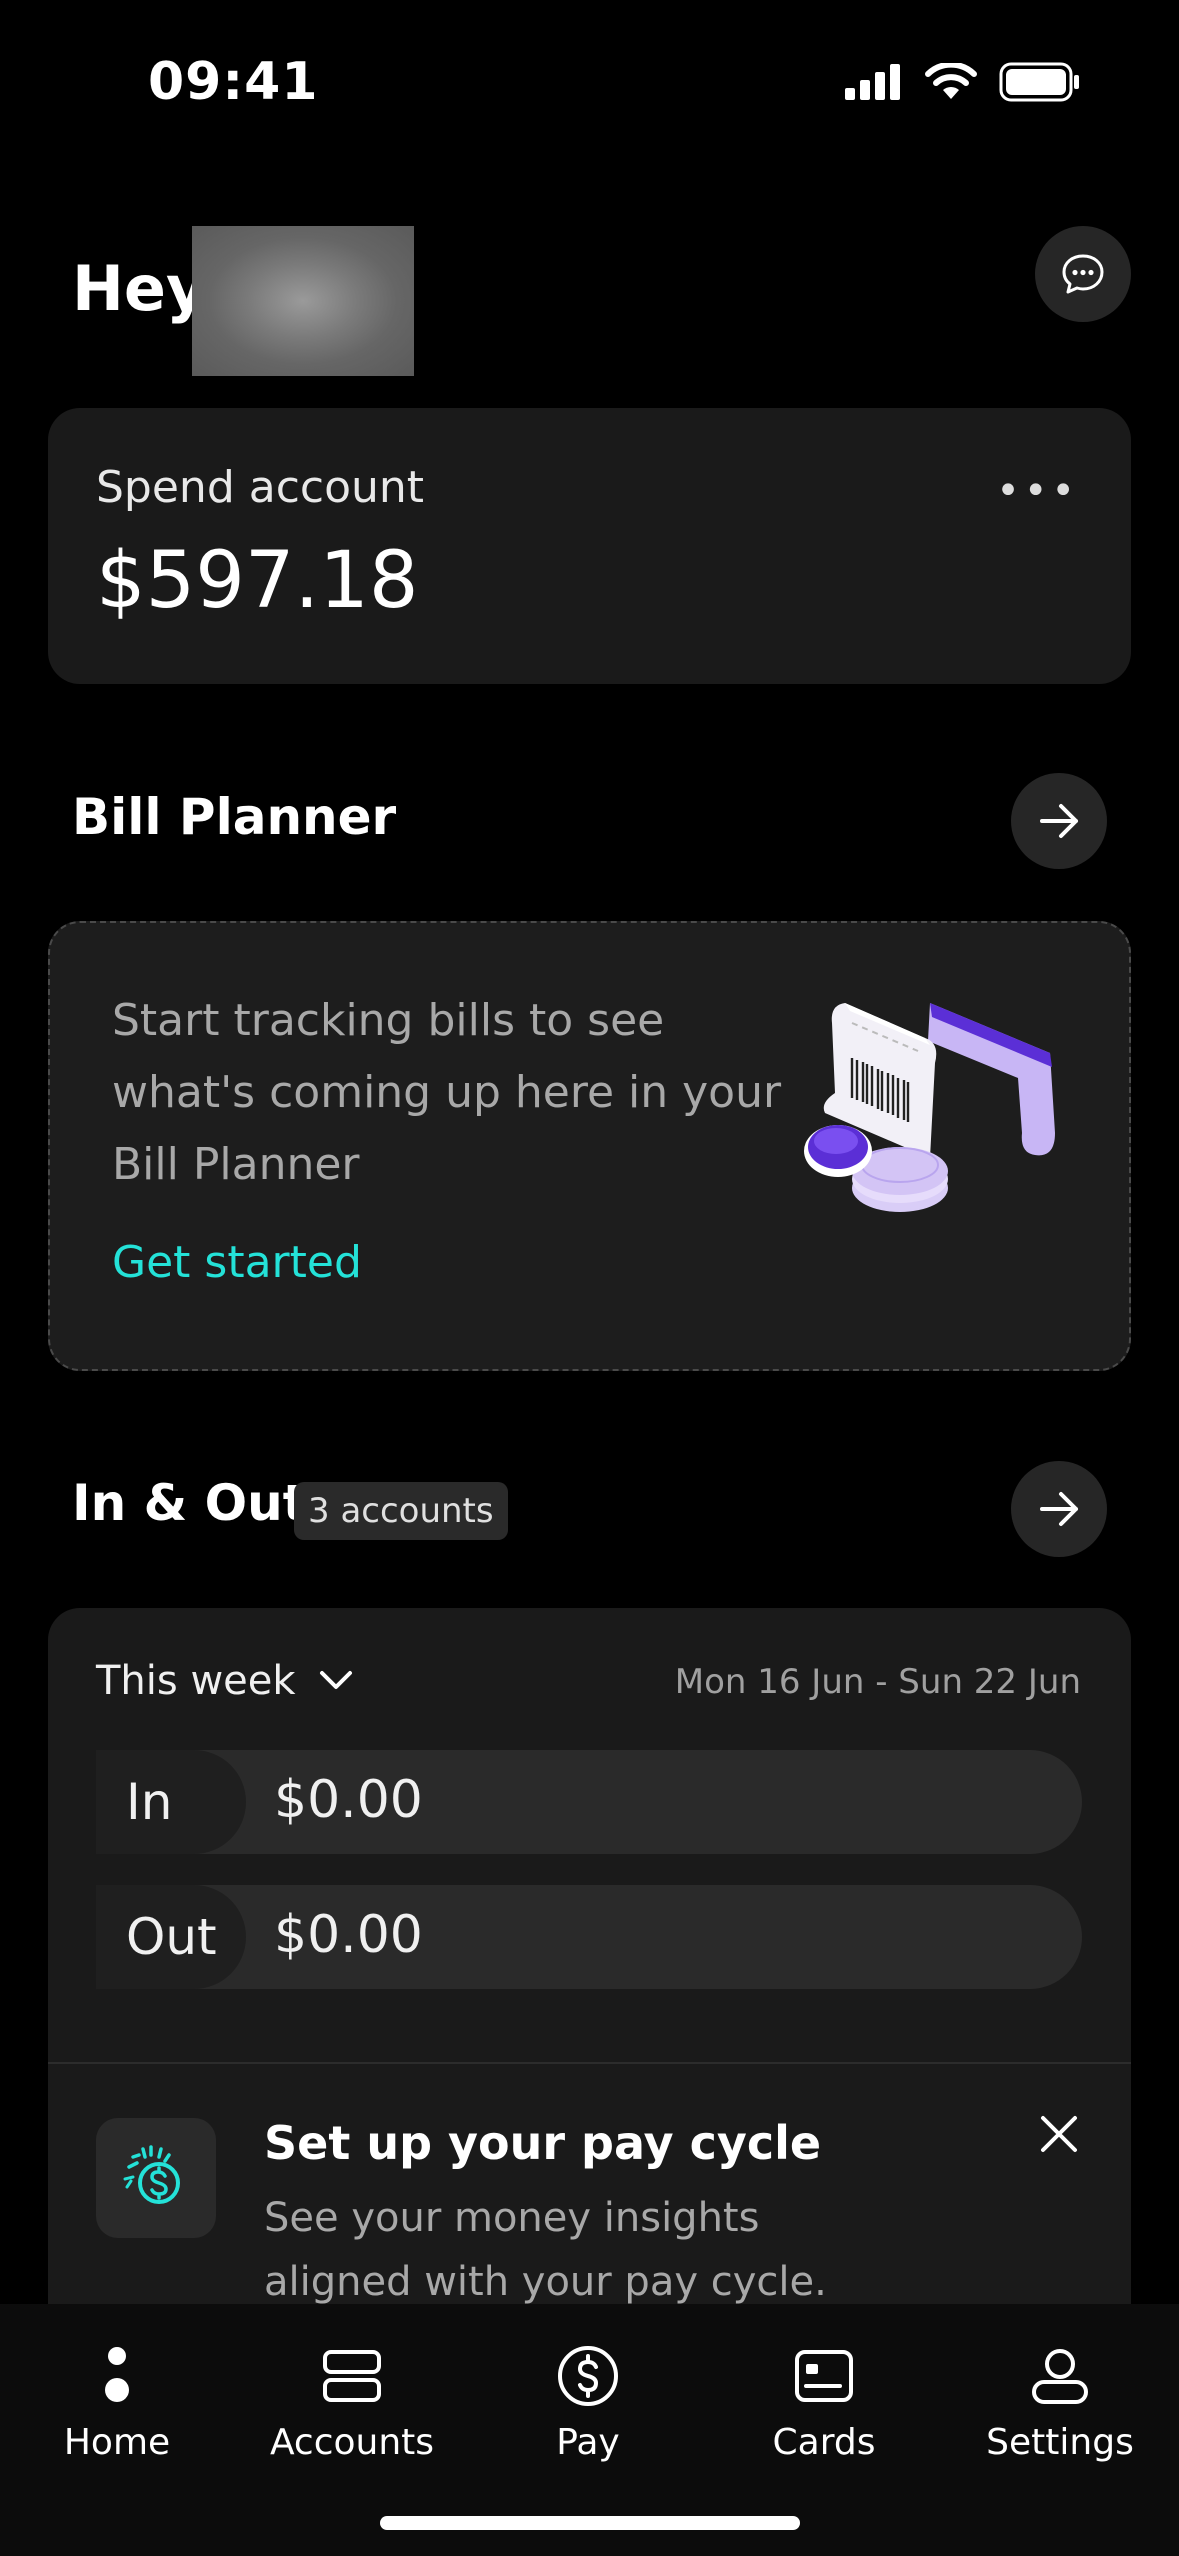  I want to click on tab-label-pay: Pay, so click(588, 2442).